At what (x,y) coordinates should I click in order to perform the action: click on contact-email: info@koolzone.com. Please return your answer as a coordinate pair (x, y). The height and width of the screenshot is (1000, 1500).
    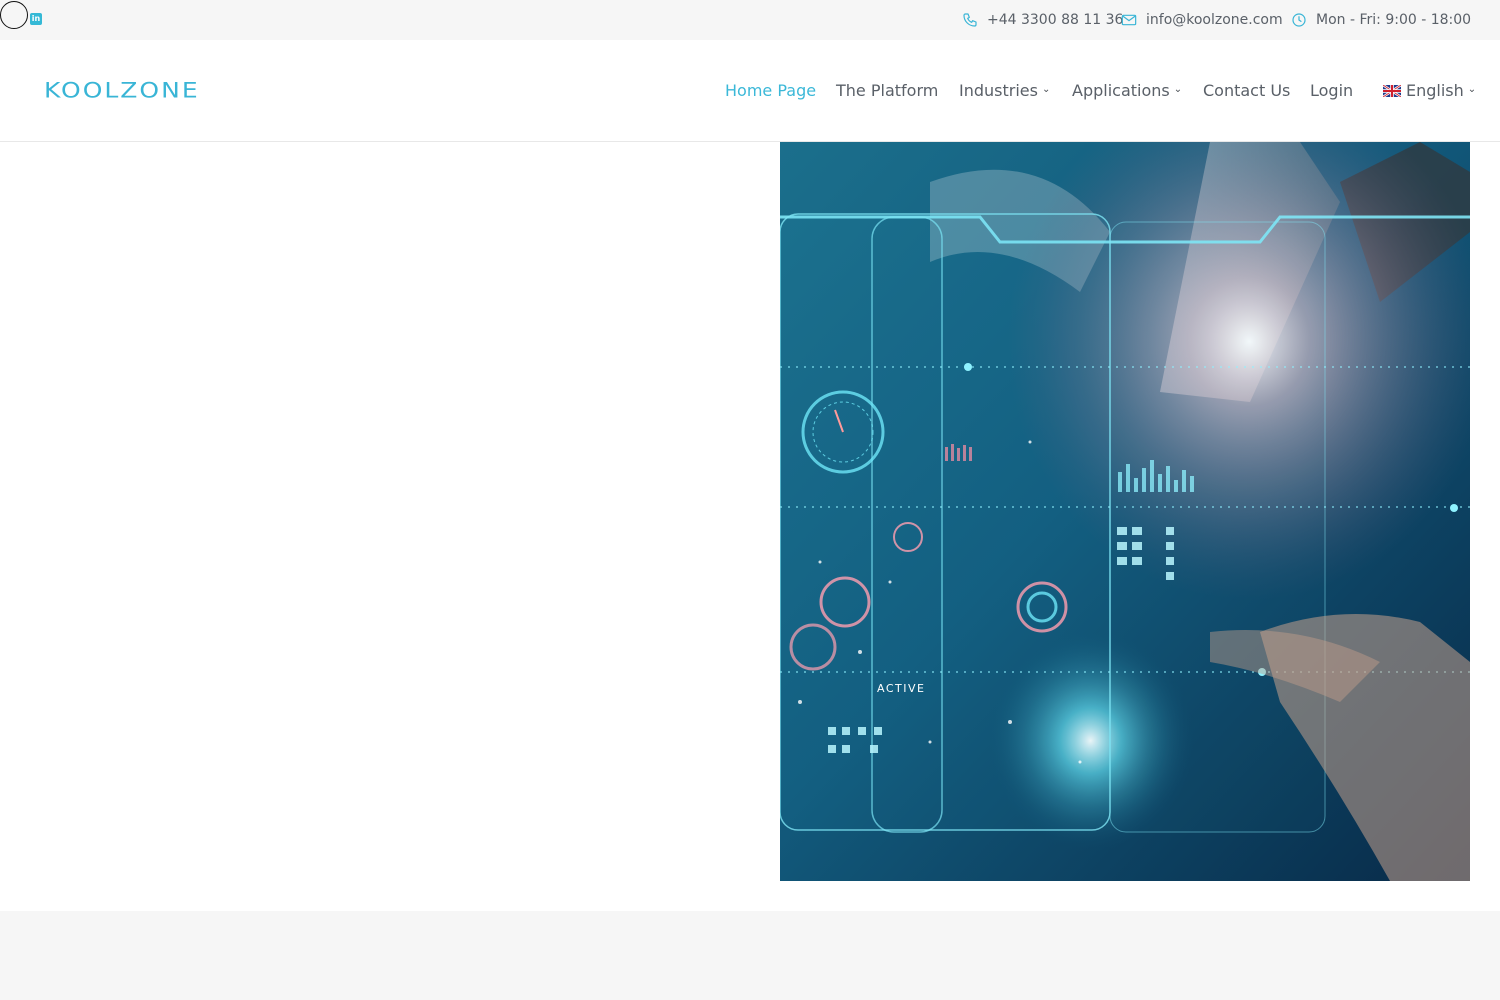
    Looking at the image, I should click on (1202, 20).